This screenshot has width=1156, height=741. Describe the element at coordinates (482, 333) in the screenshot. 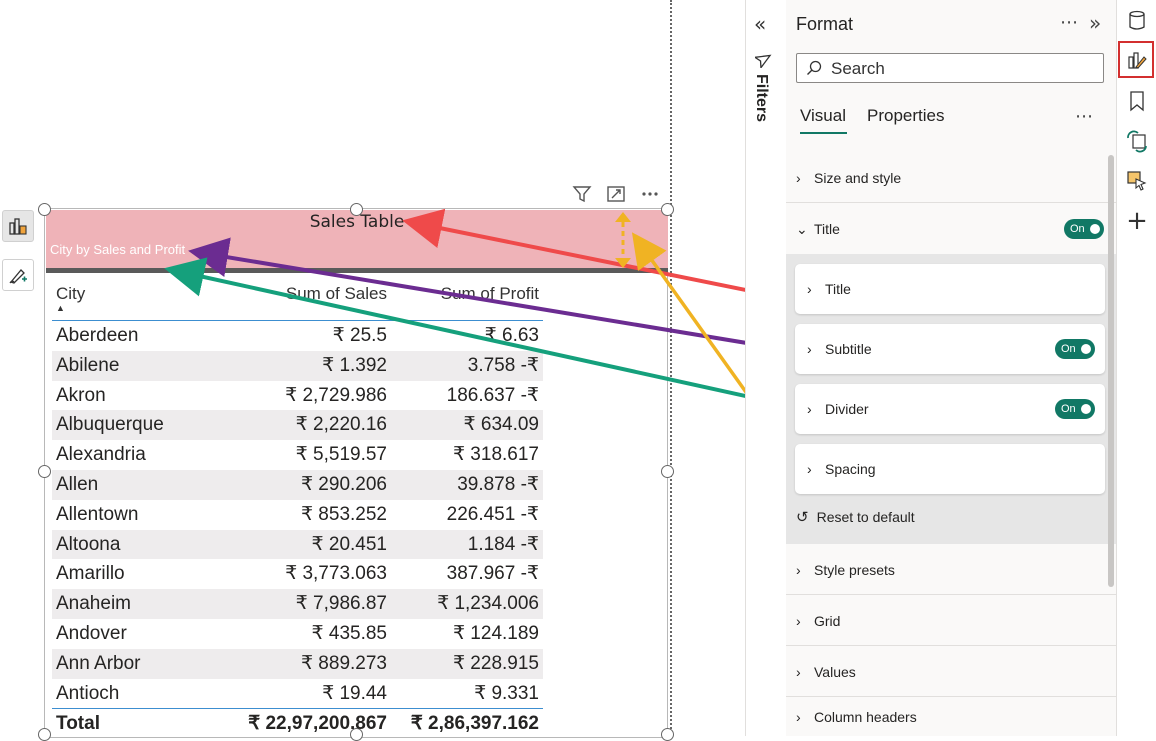

I see `arrow-divider` at that location.